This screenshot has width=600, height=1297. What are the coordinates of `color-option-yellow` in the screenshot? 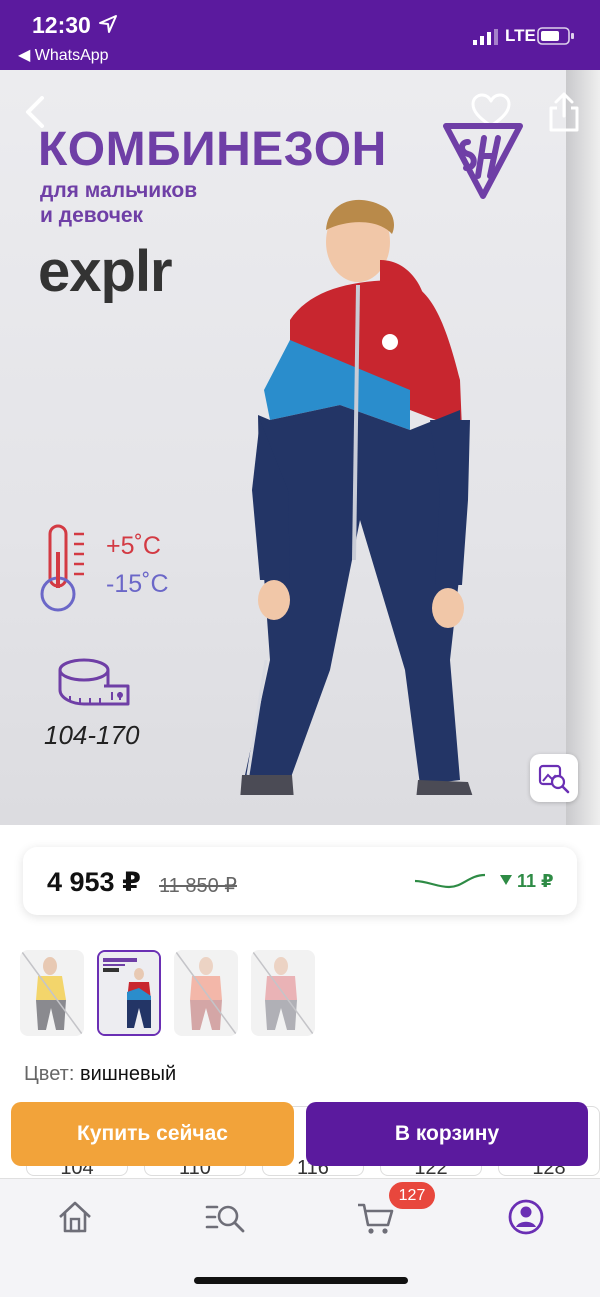 It's located at (52, 993).